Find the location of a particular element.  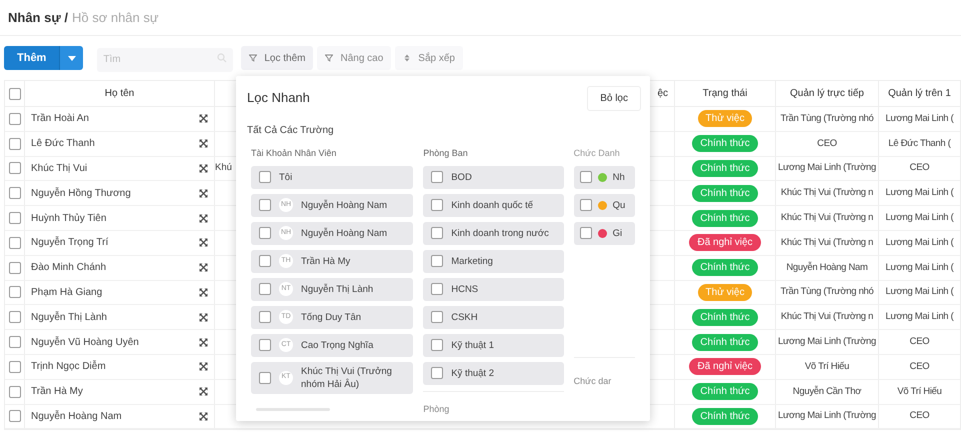

caret-icon is located at coordinates (72, 58).